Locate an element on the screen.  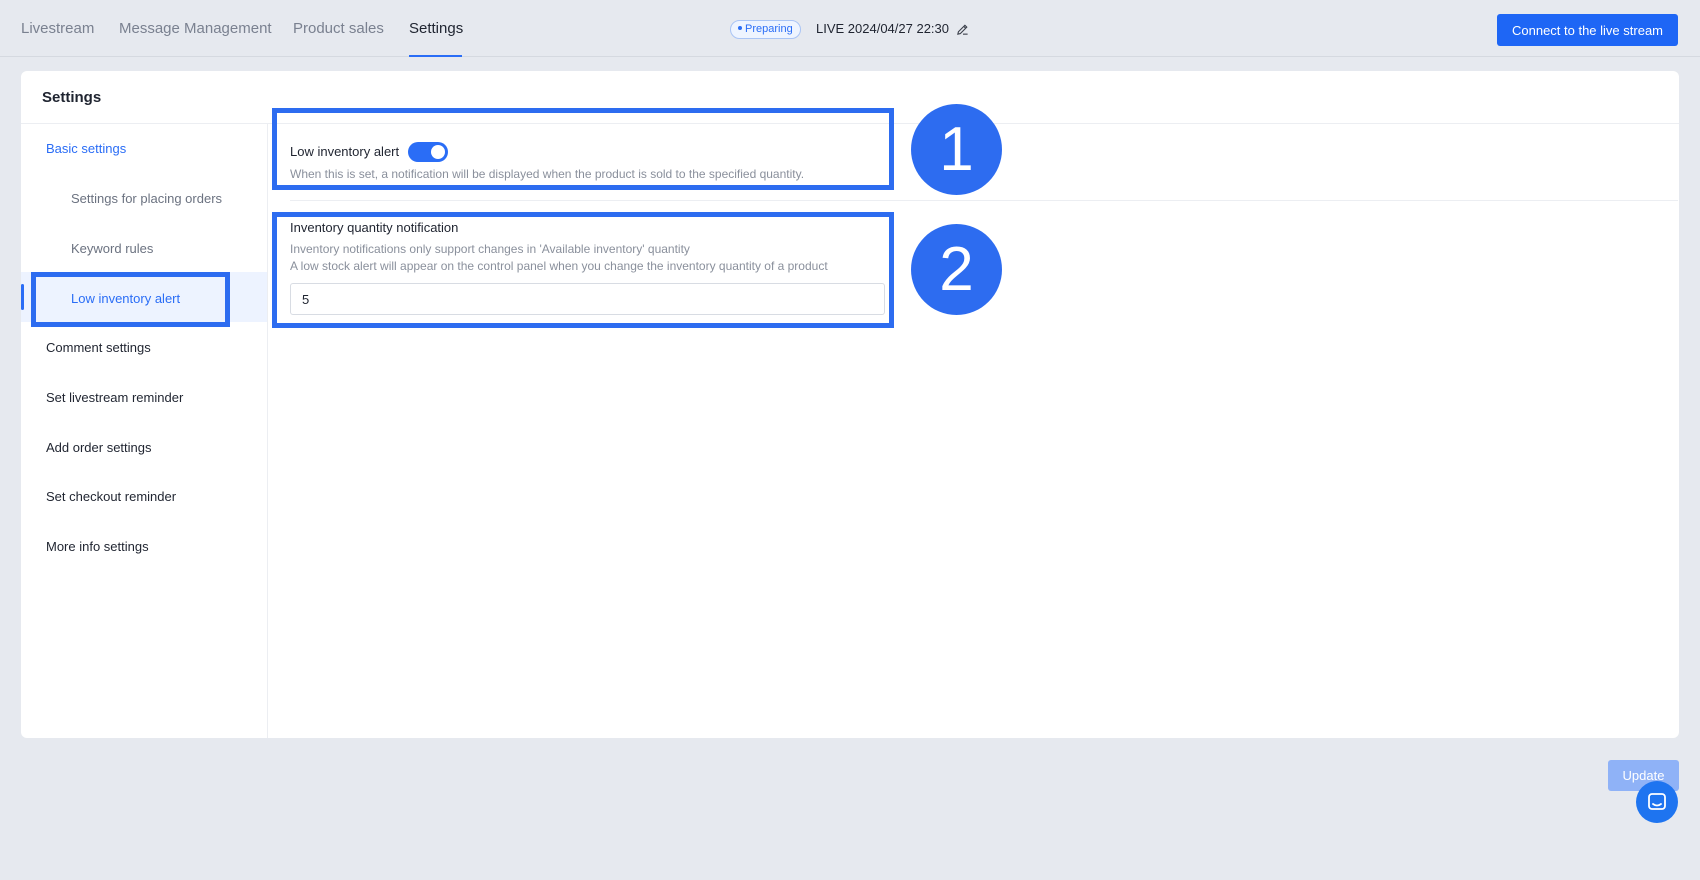
page-title: Settings is located at coordinates (72, 97).